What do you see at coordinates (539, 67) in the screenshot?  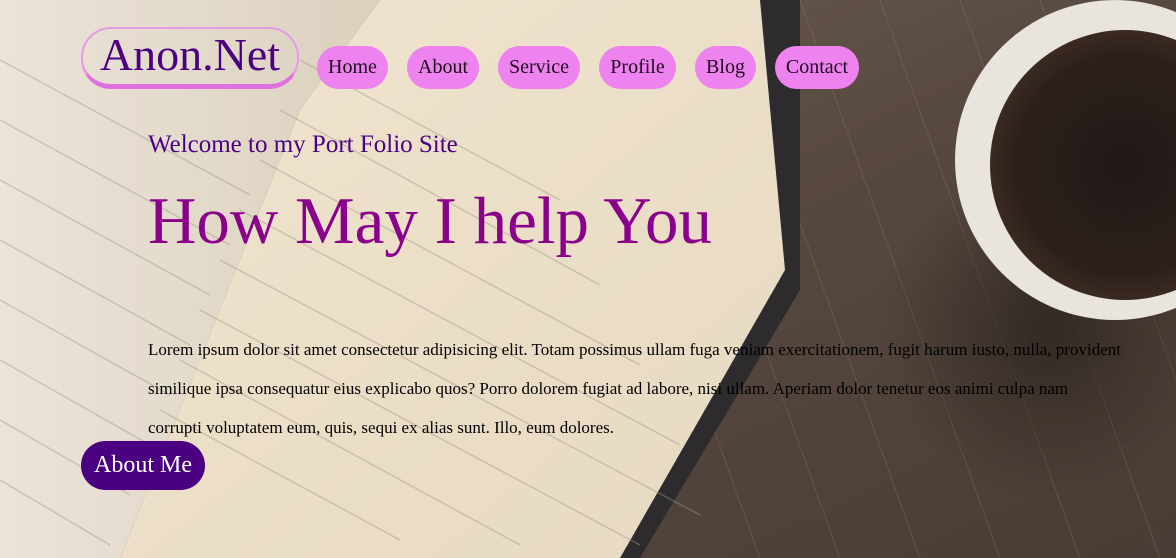 I see `nav-service-button: Service` at bounding box center [539, 67].